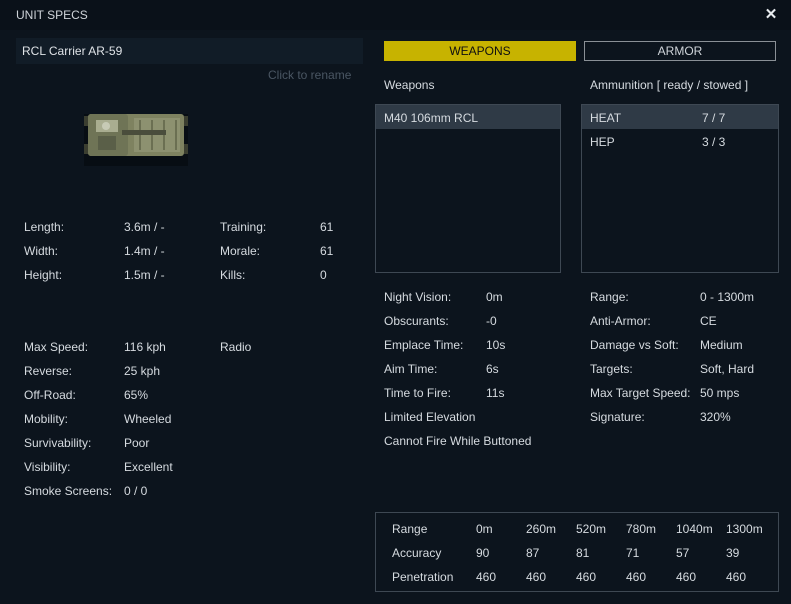  What do you see at coordinates (491, 321) in the screenshot?
I see `obscurants-value: -0` at bounding box center [491, 321].